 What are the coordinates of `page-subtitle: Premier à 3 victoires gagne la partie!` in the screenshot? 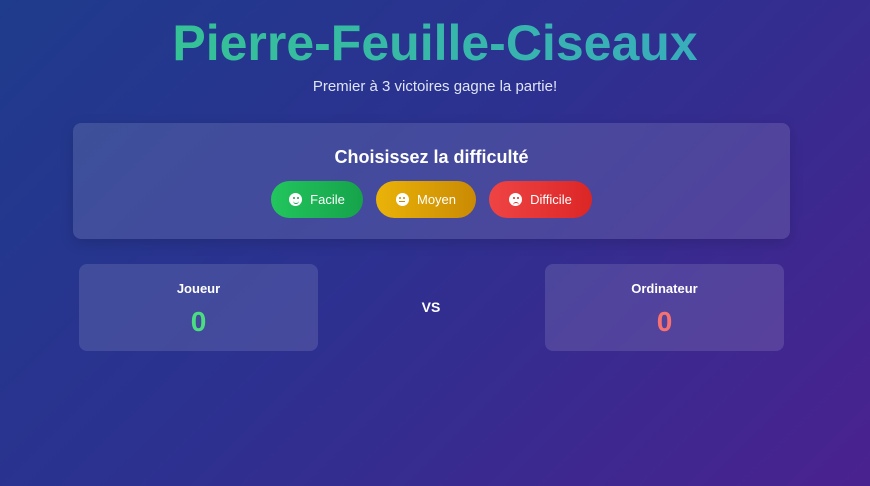 It's located at (435, 86).